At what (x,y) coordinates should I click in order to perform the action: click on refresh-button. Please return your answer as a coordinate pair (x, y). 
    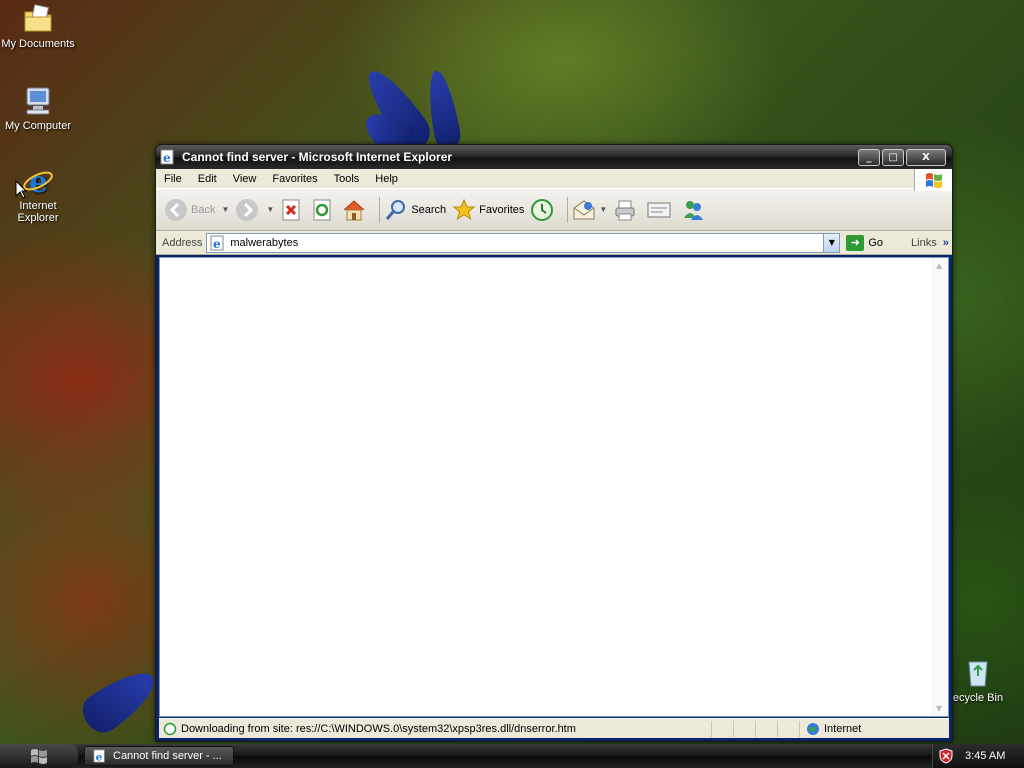
    Looking at the image, I should click on (323, 210).